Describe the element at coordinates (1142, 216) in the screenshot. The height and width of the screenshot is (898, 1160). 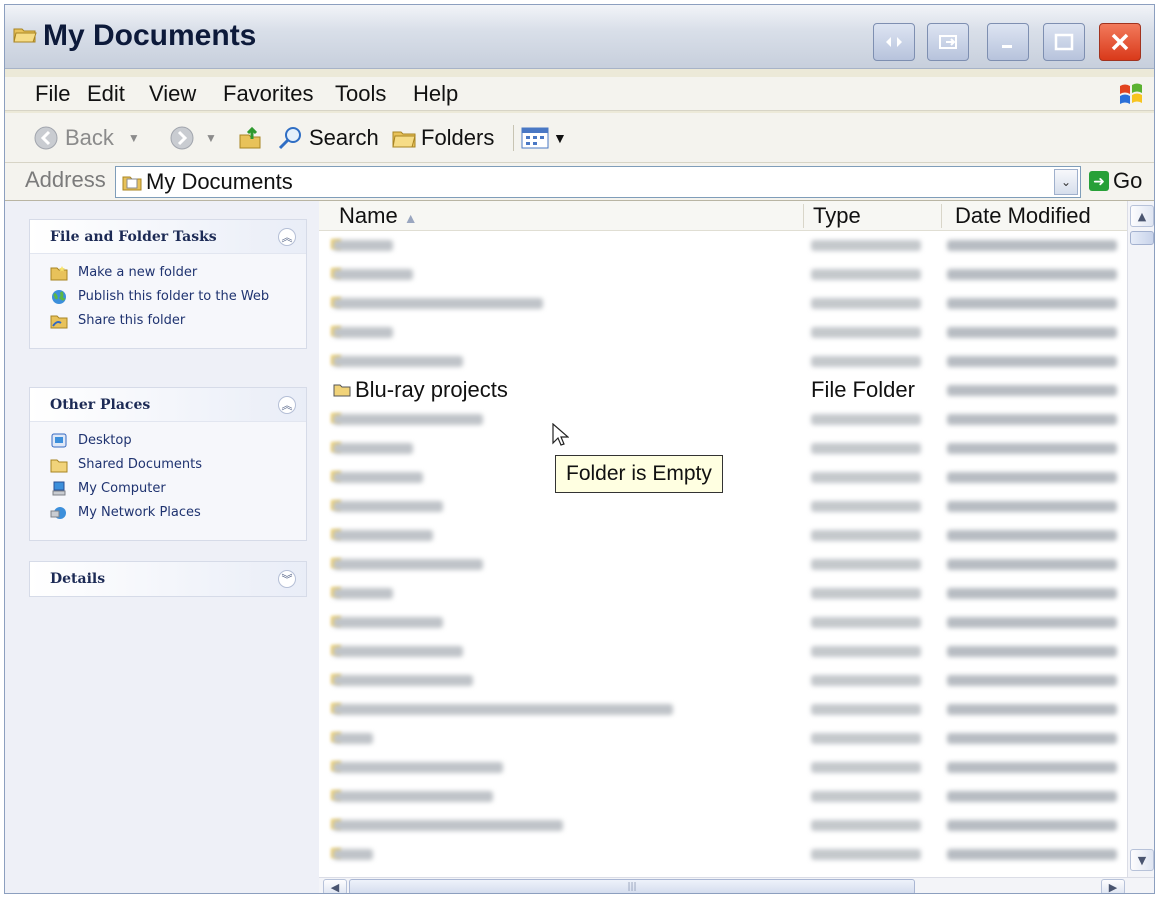
I see `scroll-up-icon: ▲` at that location.